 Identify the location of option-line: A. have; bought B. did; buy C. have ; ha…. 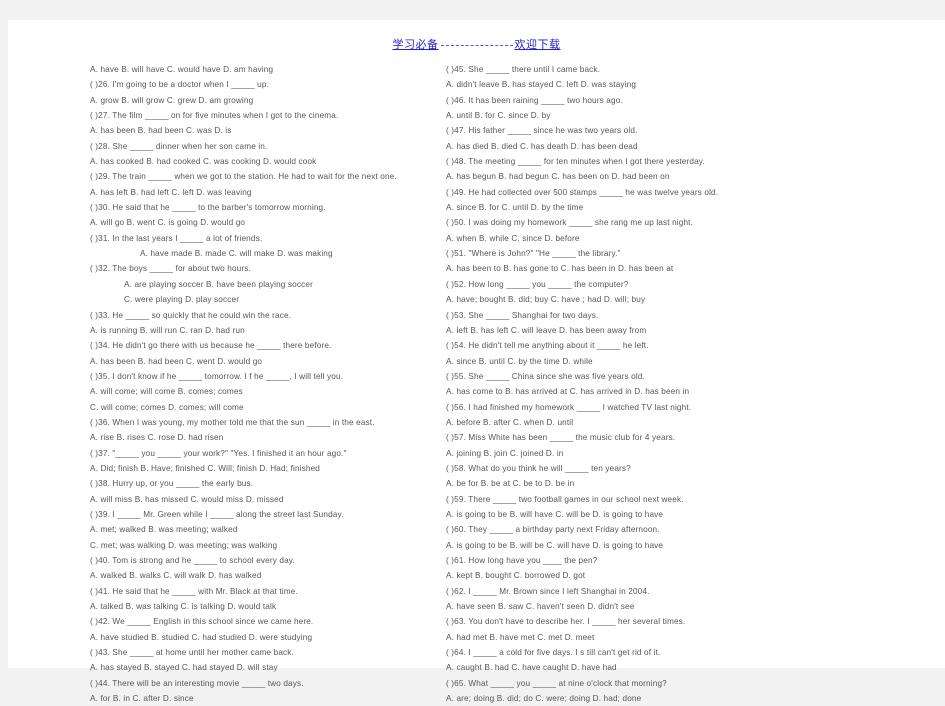
(546, 300).